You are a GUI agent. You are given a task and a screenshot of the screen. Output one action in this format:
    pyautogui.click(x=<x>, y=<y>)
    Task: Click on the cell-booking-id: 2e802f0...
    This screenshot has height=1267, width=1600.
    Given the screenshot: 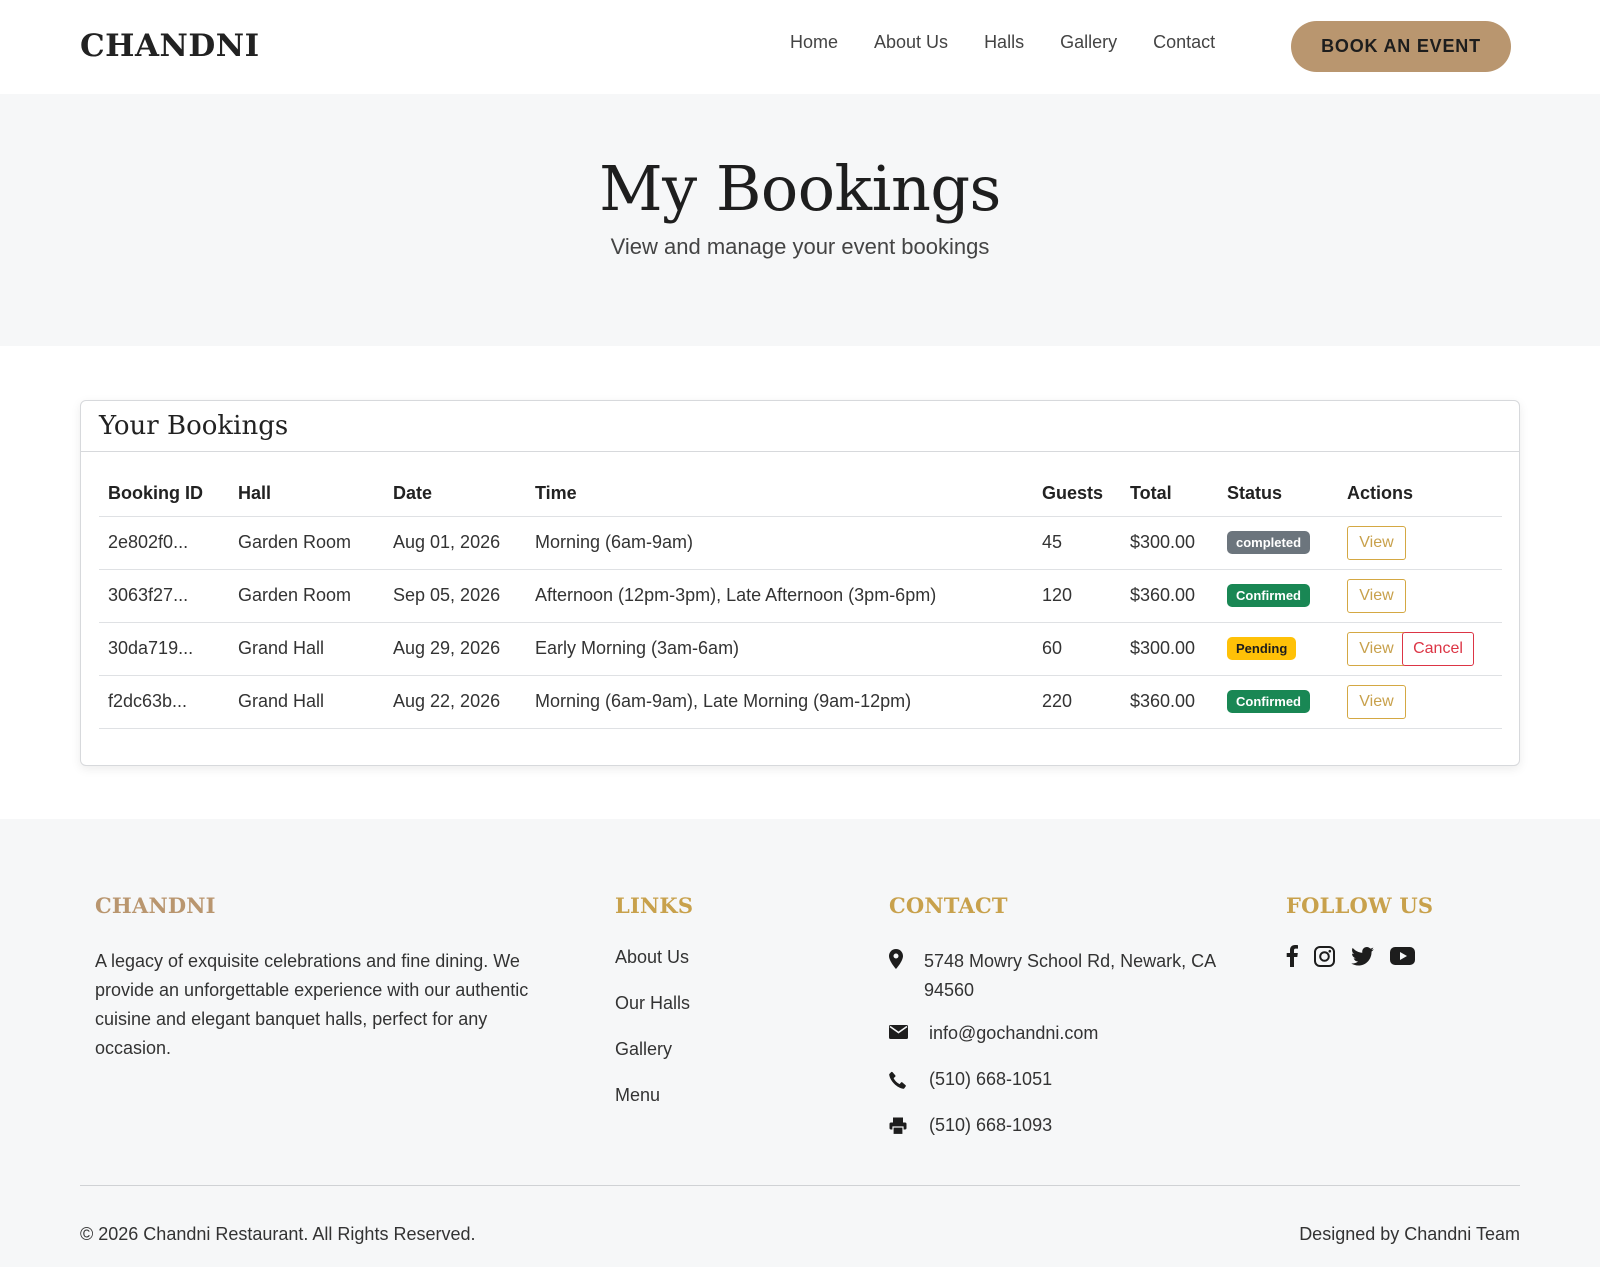 What is the action you would take?
    pyautogui.click(x=164, y=543)
    